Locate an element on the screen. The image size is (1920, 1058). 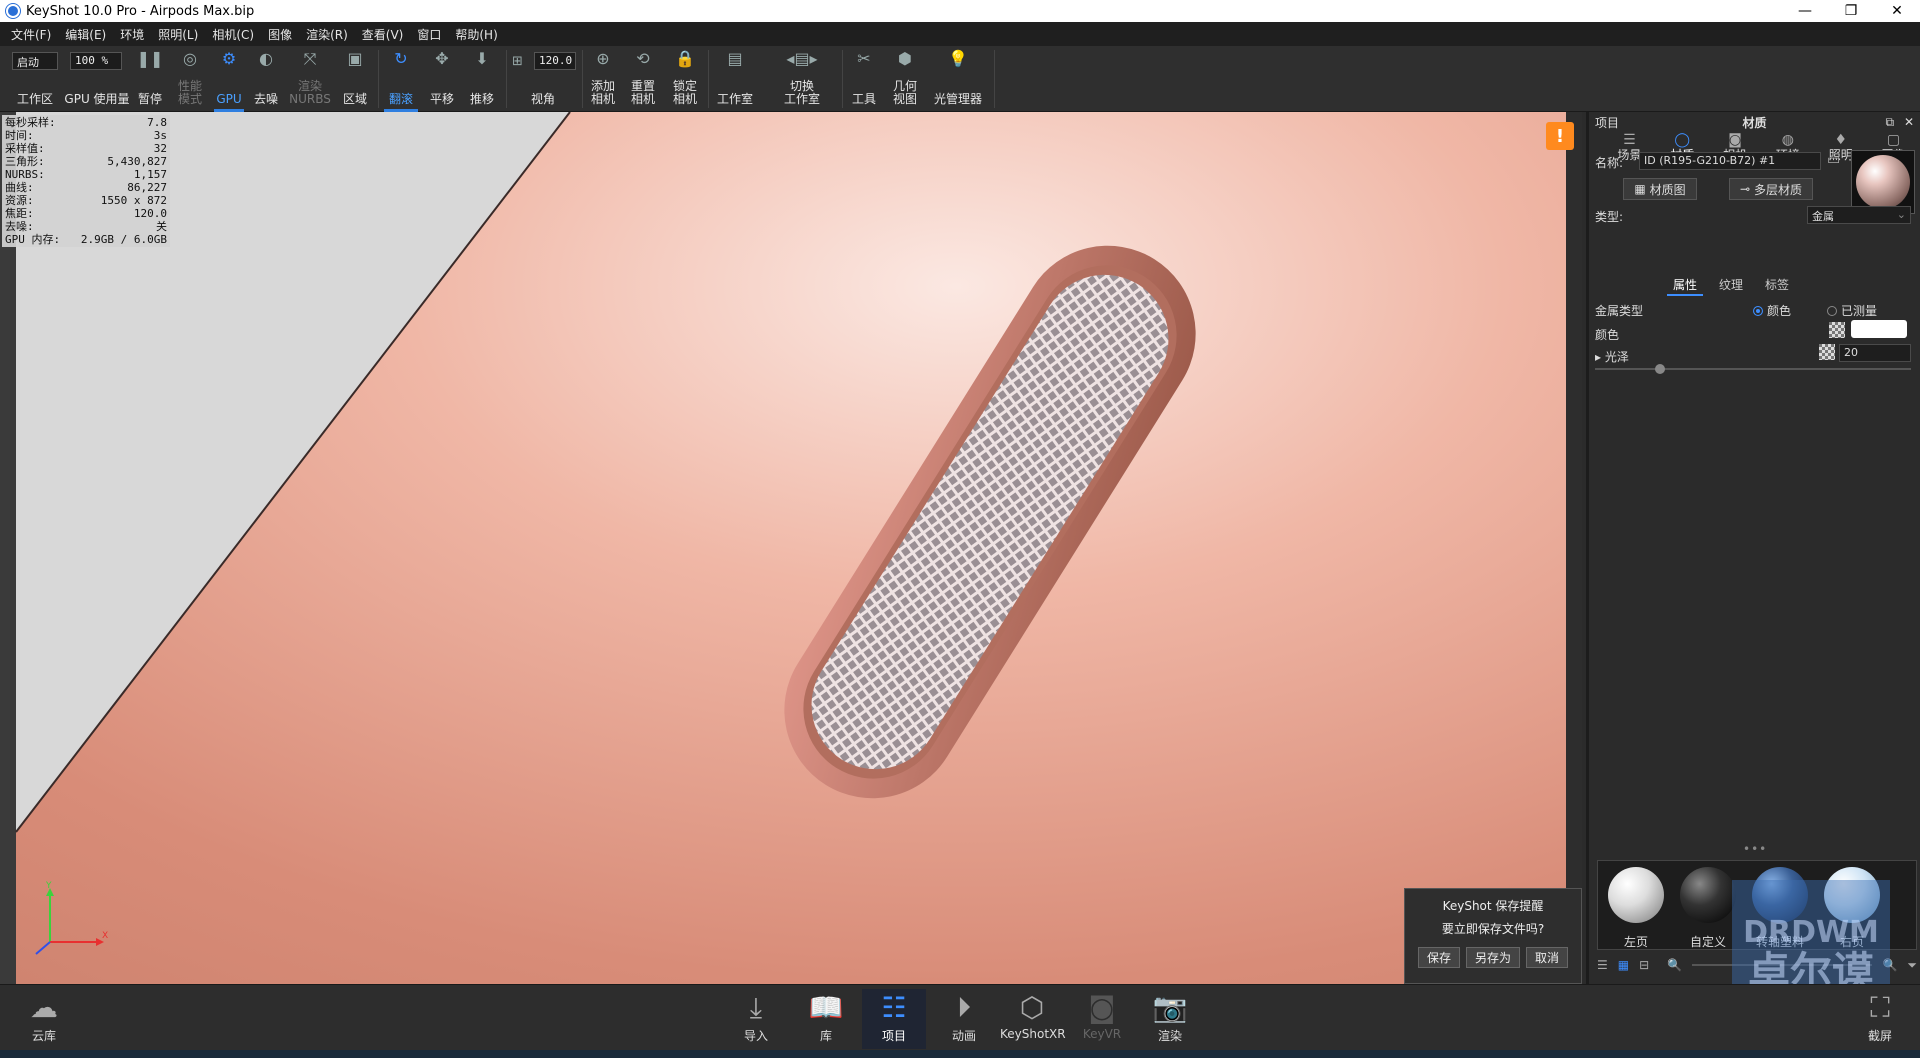
menu-environment: 环境 is located at coordinates (132, 34).